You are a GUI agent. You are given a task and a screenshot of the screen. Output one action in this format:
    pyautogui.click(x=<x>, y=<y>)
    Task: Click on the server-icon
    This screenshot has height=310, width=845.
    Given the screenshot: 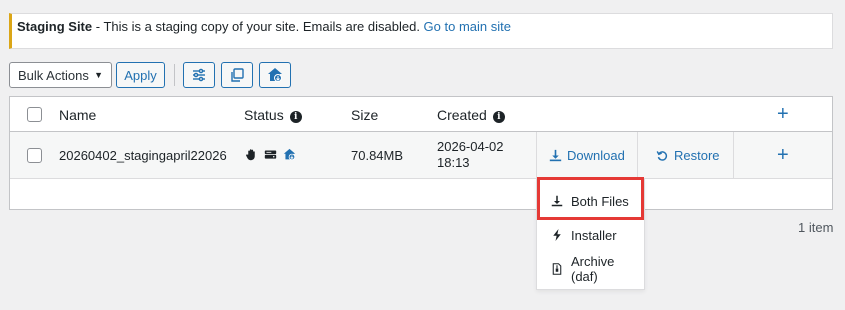 What is the action you would take?
    pyautogui.click(x=270, y=154)
    